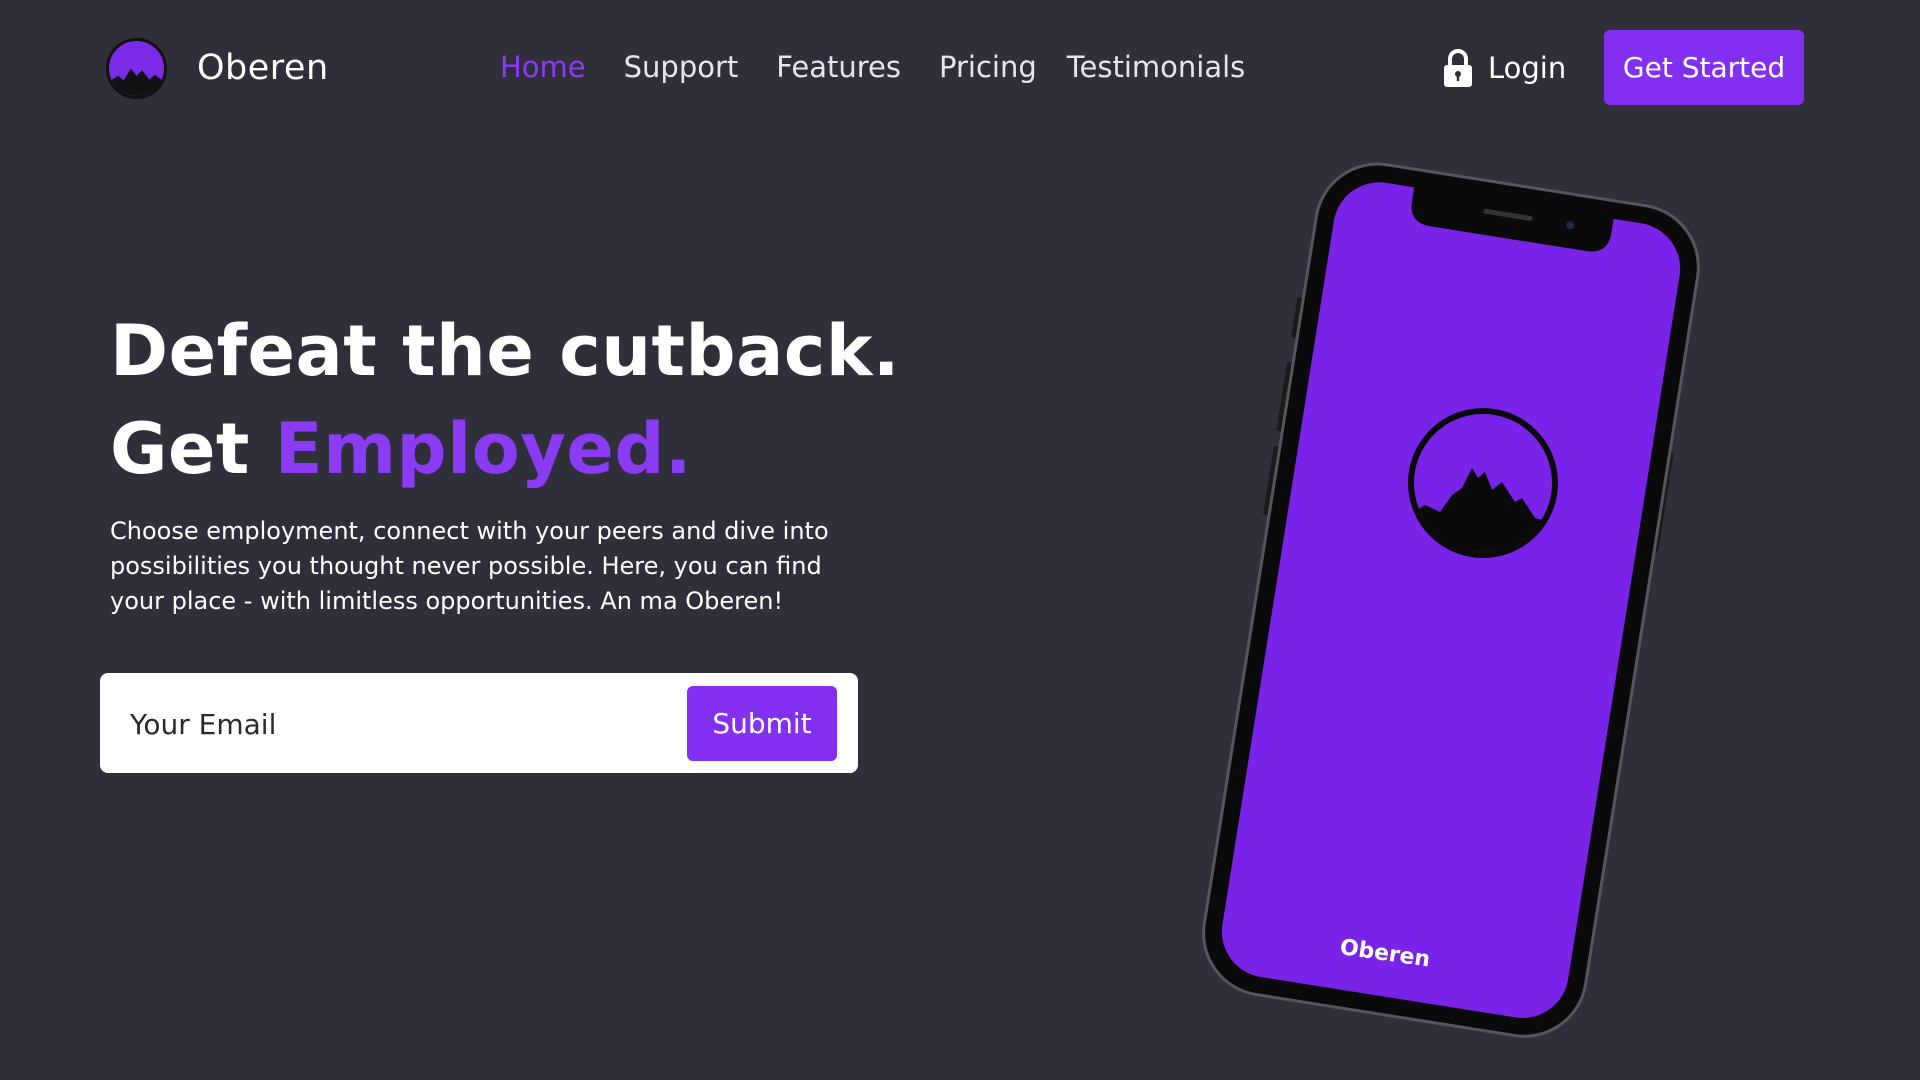 Image resolution: width=1920 pixels, height=1080 pixels. Describe the element at coordinates (263, 68) in the screenshot. I see `brand-name: Oberen` at that location.